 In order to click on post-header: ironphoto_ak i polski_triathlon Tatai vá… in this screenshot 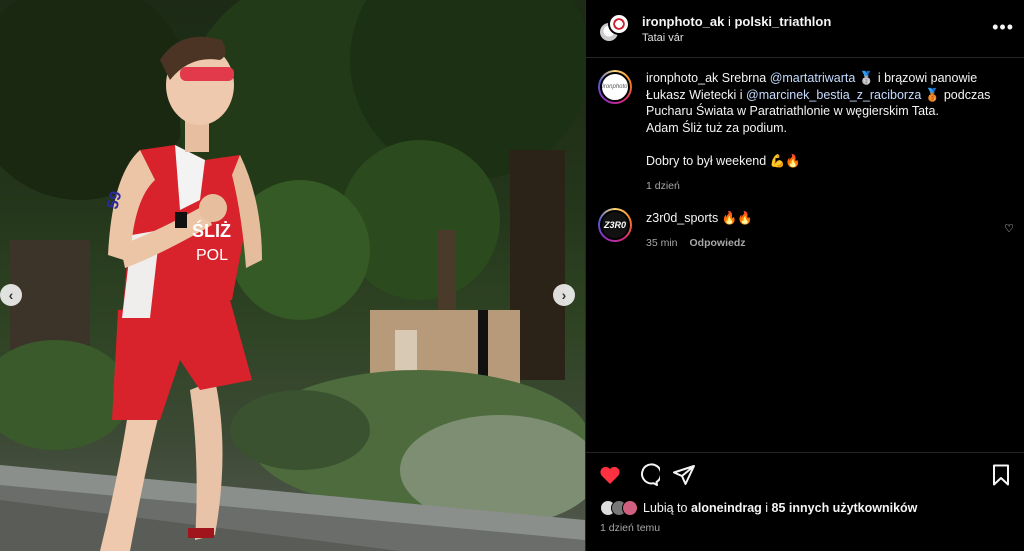, I will do `click(805, 29)`.